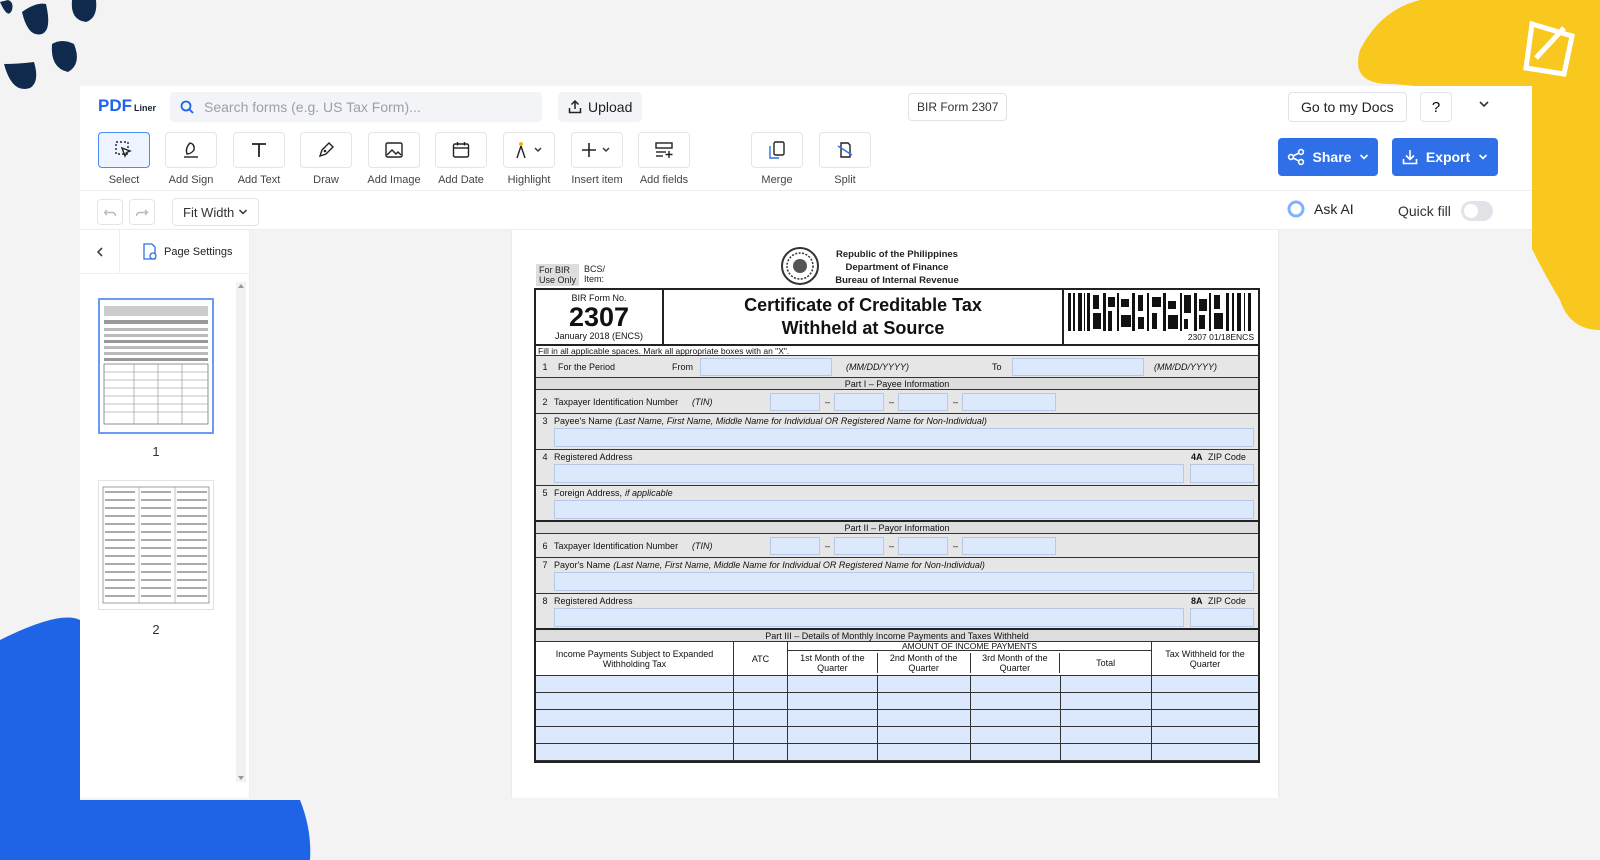 The width and height of the screenshot is (1600, 860). Describe the element at coordinates (216, 212) in the screenshot. I see `zoom-select: Fit Width` at that location.